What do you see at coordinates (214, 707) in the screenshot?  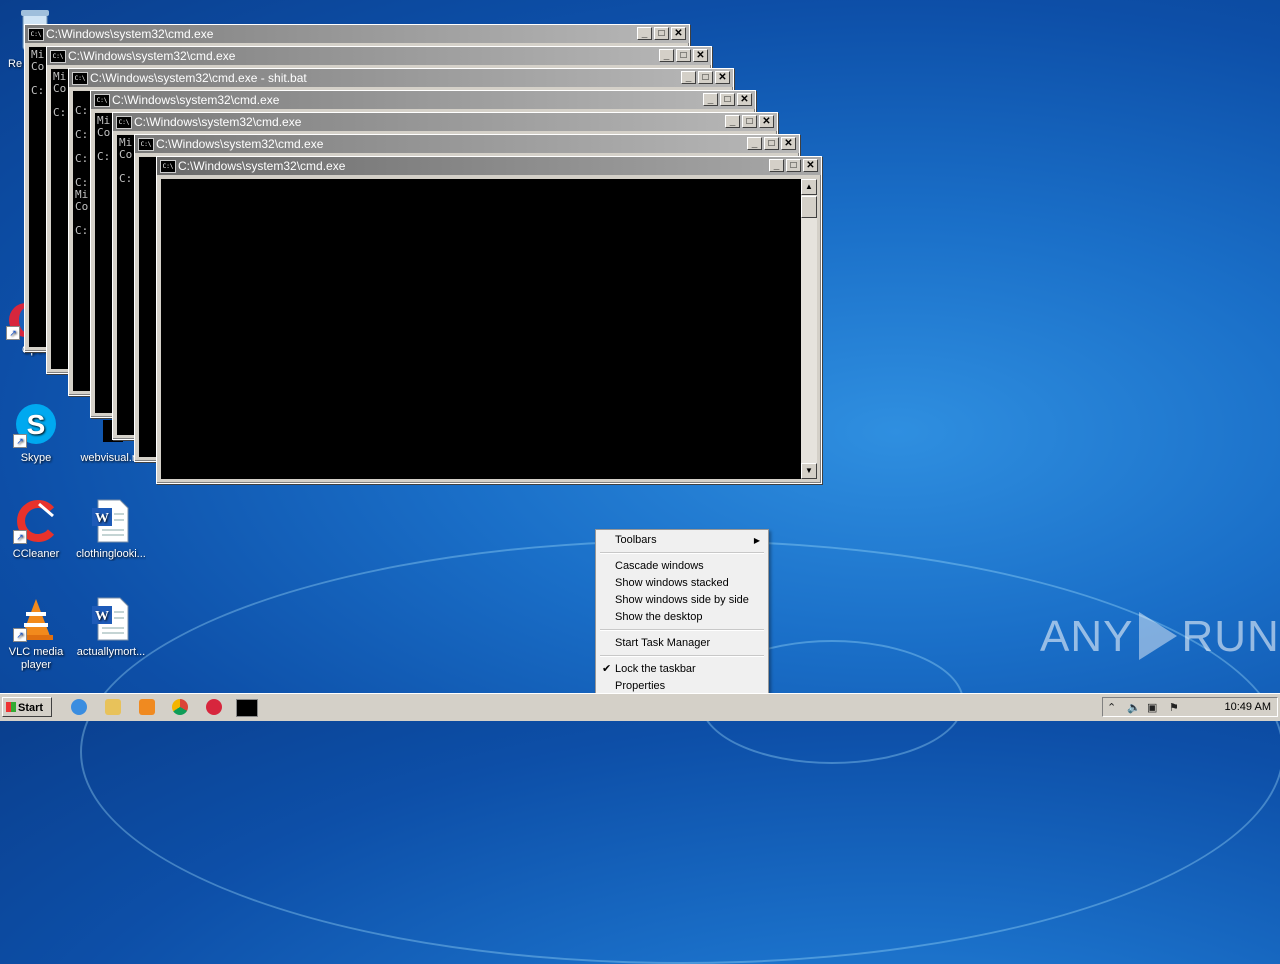 I see `opera-taskbar-icon` at bounding box center [214, 707].